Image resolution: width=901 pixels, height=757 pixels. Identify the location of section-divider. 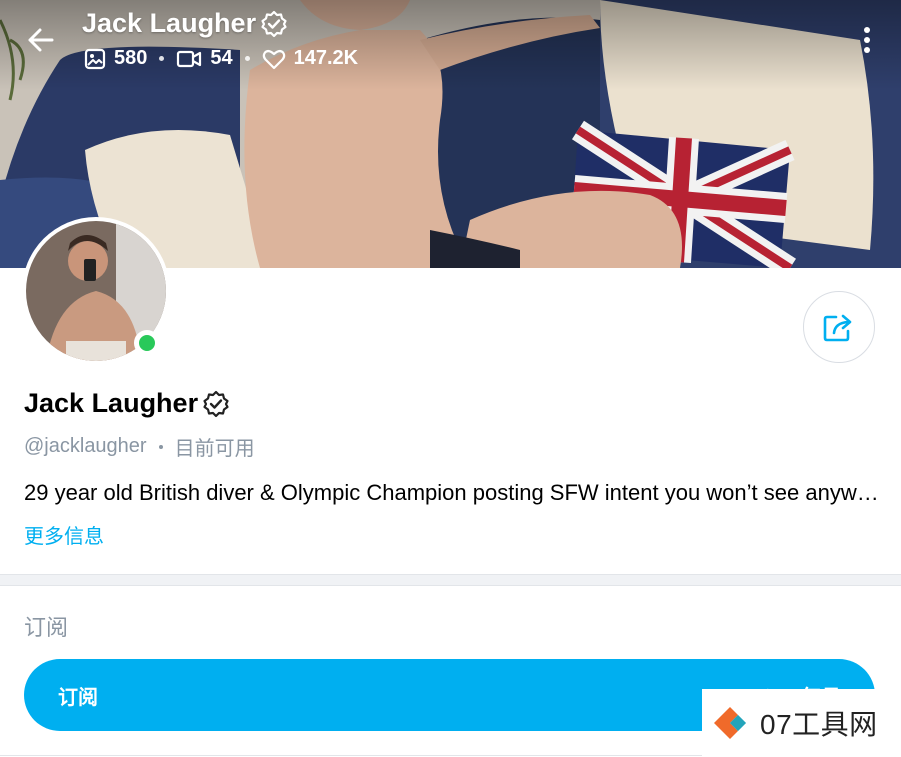
(450, 580).